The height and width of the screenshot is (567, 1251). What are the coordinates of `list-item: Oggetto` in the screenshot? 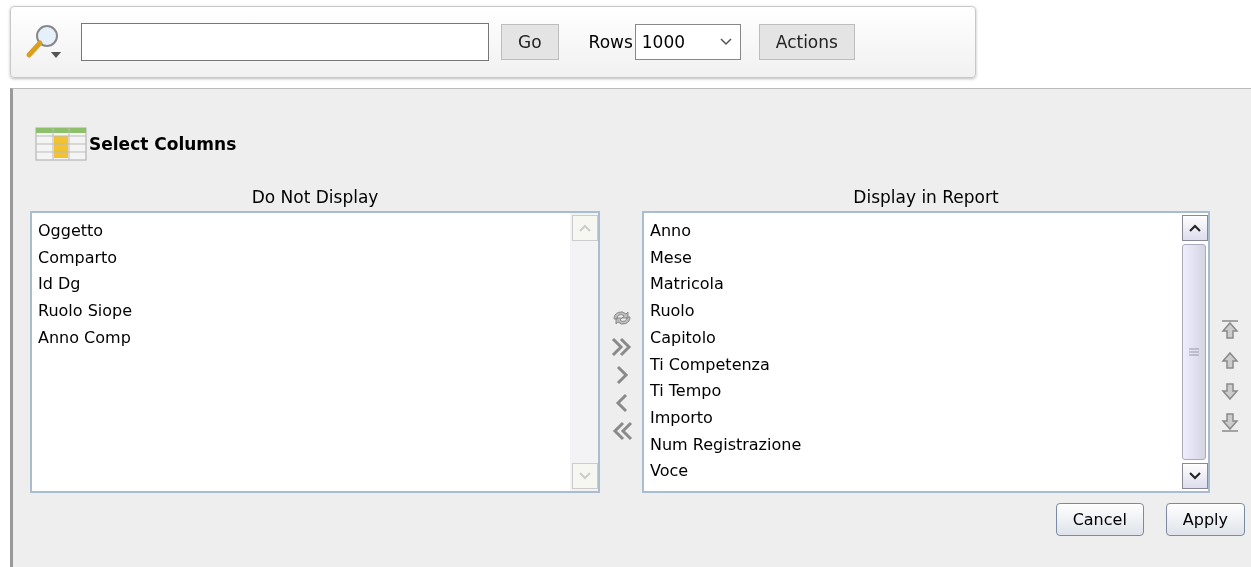 It's located at (301, 231).